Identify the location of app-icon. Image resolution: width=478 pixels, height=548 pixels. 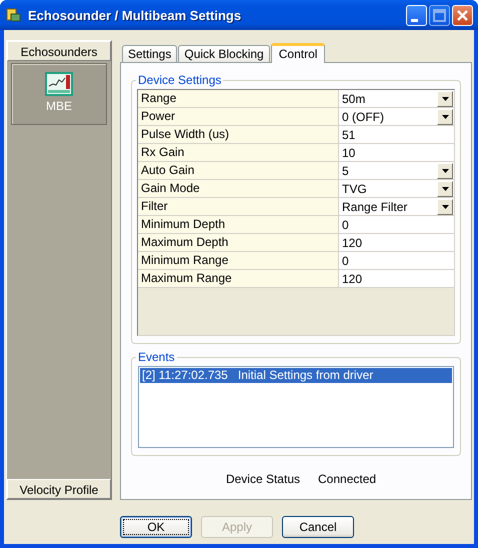
(14, 15).